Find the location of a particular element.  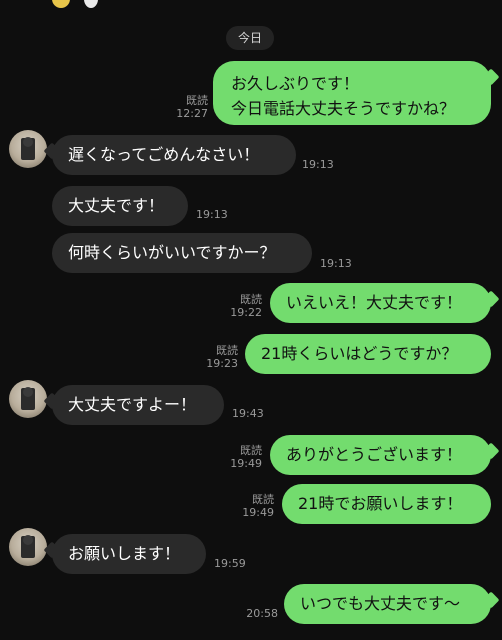

timestamp: 19:43 is located at coordinates (248, 413).